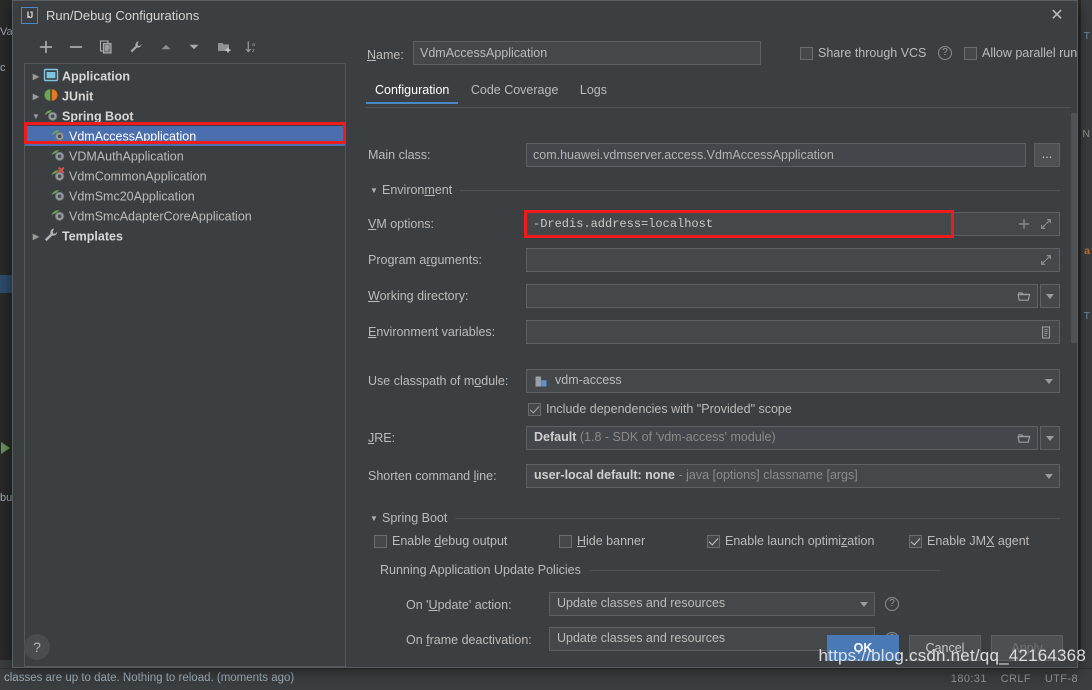 The image size is (1092, 690). Describe the element at coordinates (224, 48) in the screenshot. I see `new-folder-button` at that location.